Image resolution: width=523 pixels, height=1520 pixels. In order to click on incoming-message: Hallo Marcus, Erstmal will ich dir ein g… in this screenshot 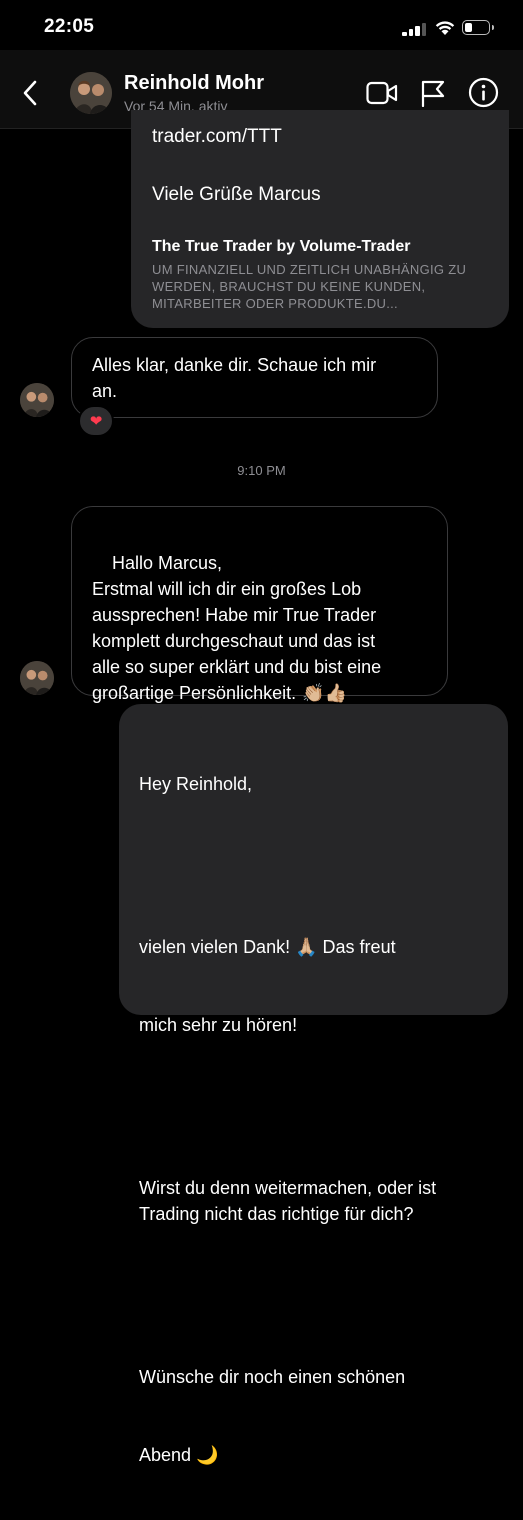, I will do `click(259, 604)`.